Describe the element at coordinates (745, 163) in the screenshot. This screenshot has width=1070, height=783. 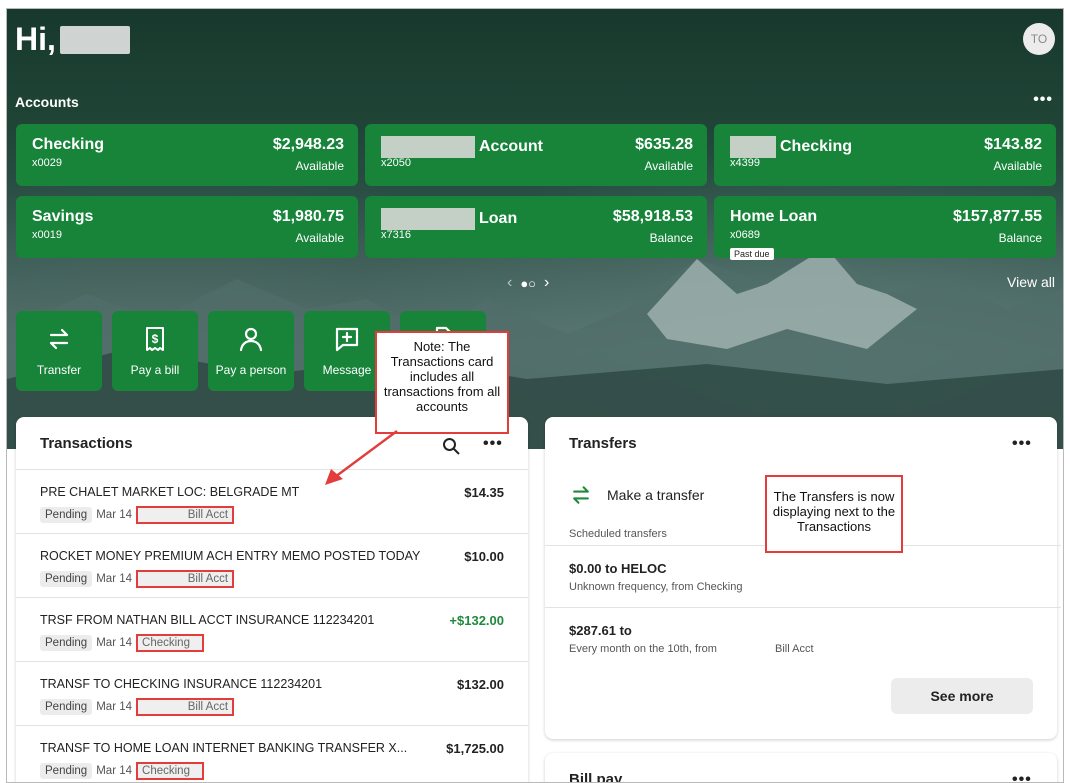
I see `account-number: x4399` at that location.